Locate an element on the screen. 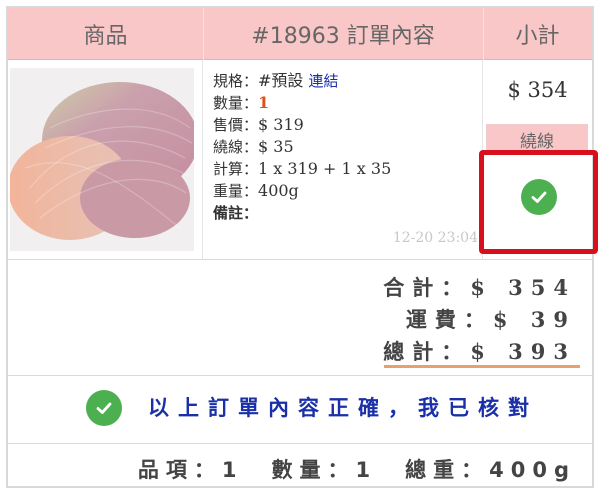  subtotal-cell: $ 354 繞線 is located at coordinates (538, 159).